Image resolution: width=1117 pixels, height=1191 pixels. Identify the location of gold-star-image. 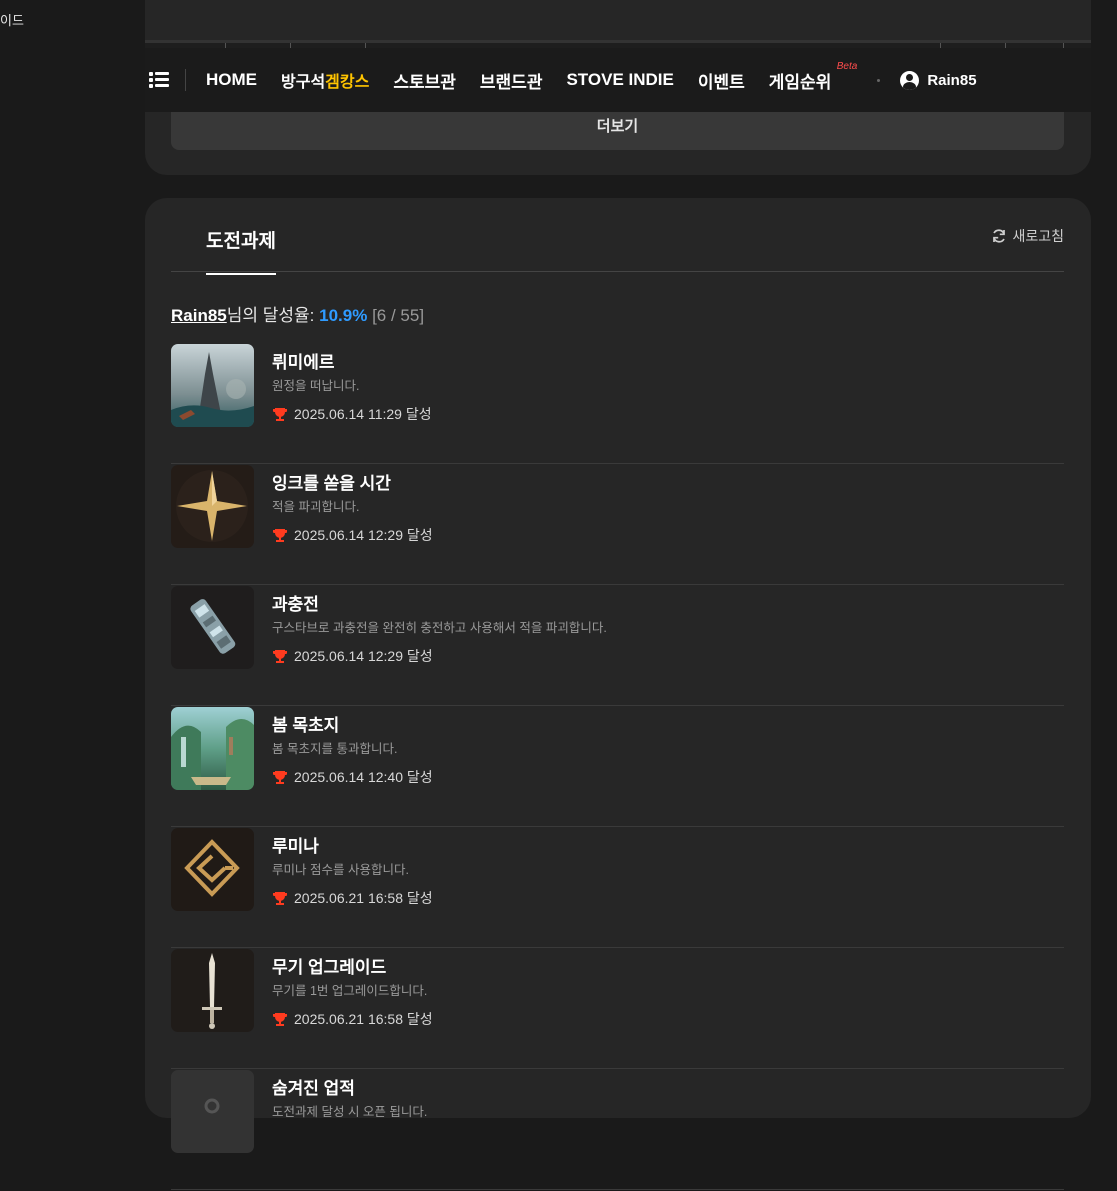
(212, 506).